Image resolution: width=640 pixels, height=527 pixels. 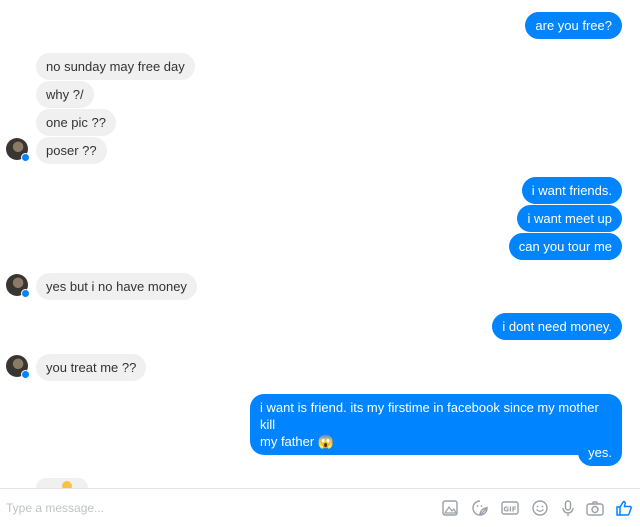 I want to click on emoji-icon, so click(x=540, y=508).